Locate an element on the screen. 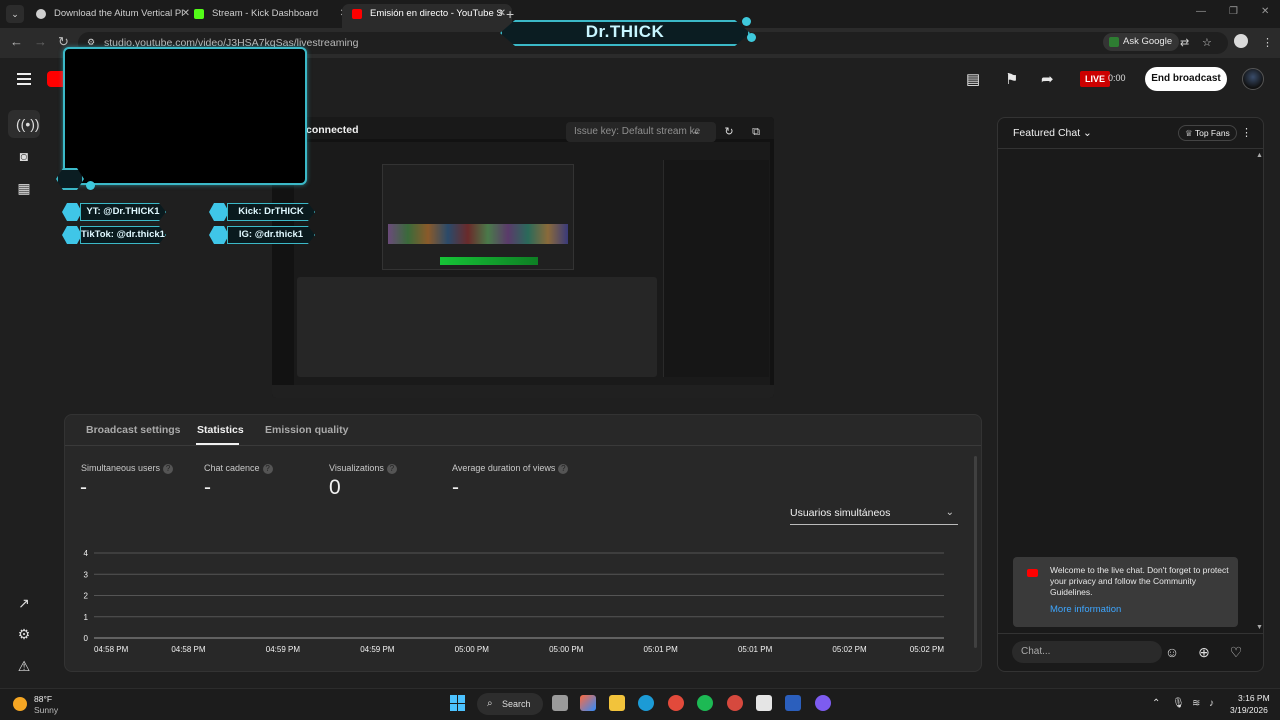 The image size is (1280, 720). bookmark-star-icon: ☆ is located at coordinates (1207, 42).